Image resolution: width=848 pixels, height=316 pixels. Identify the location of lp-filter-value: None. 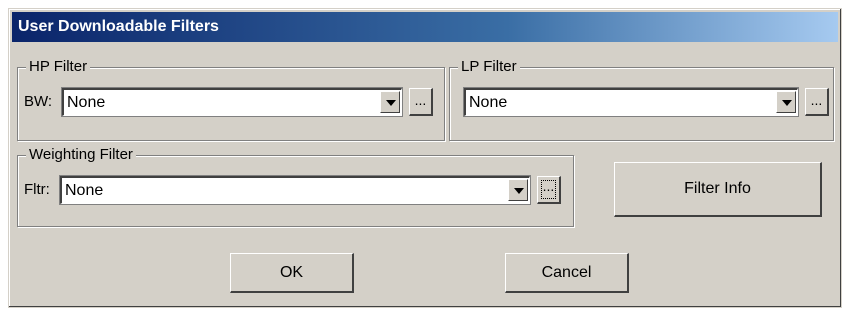
(488, 102).